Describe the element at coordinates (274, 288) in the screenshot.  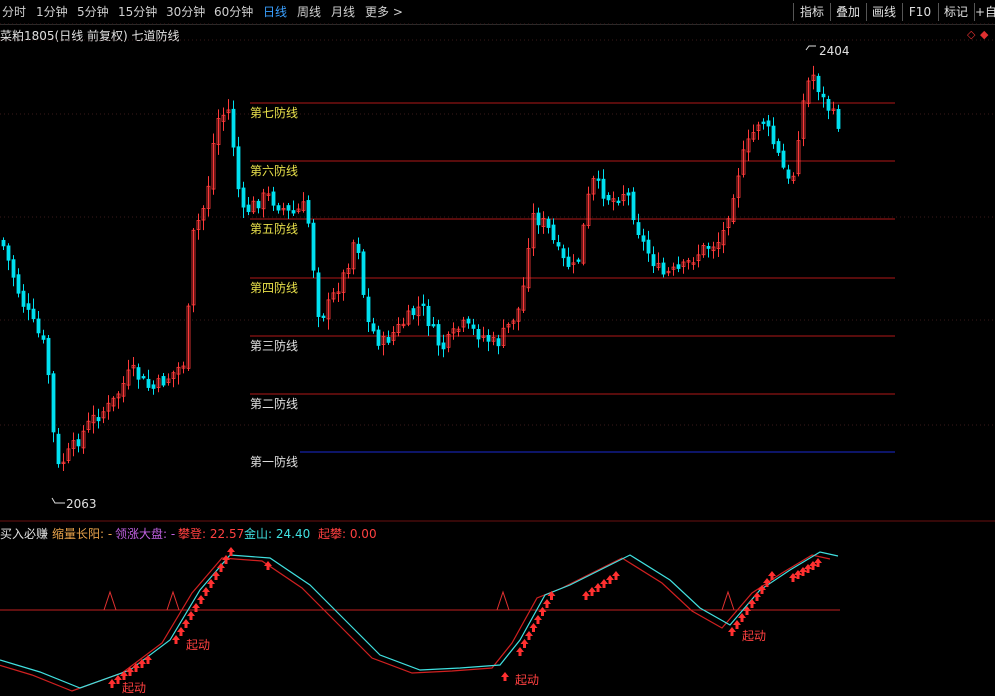
I see `defense-label-4: 第四防线` at that location.